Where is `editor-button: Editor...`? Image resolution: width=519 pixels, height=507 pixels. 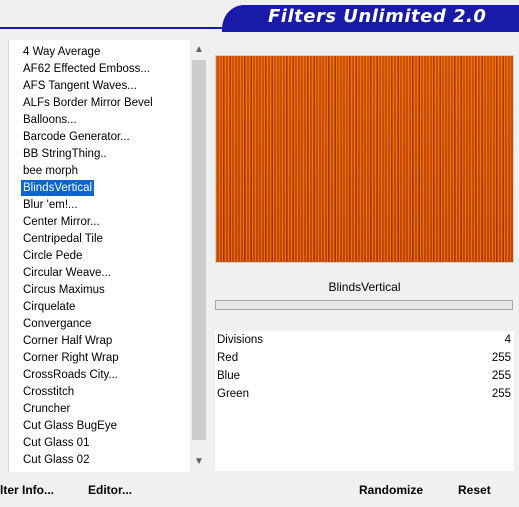 editor-button: Editor... is located at coordinates (113, 491).